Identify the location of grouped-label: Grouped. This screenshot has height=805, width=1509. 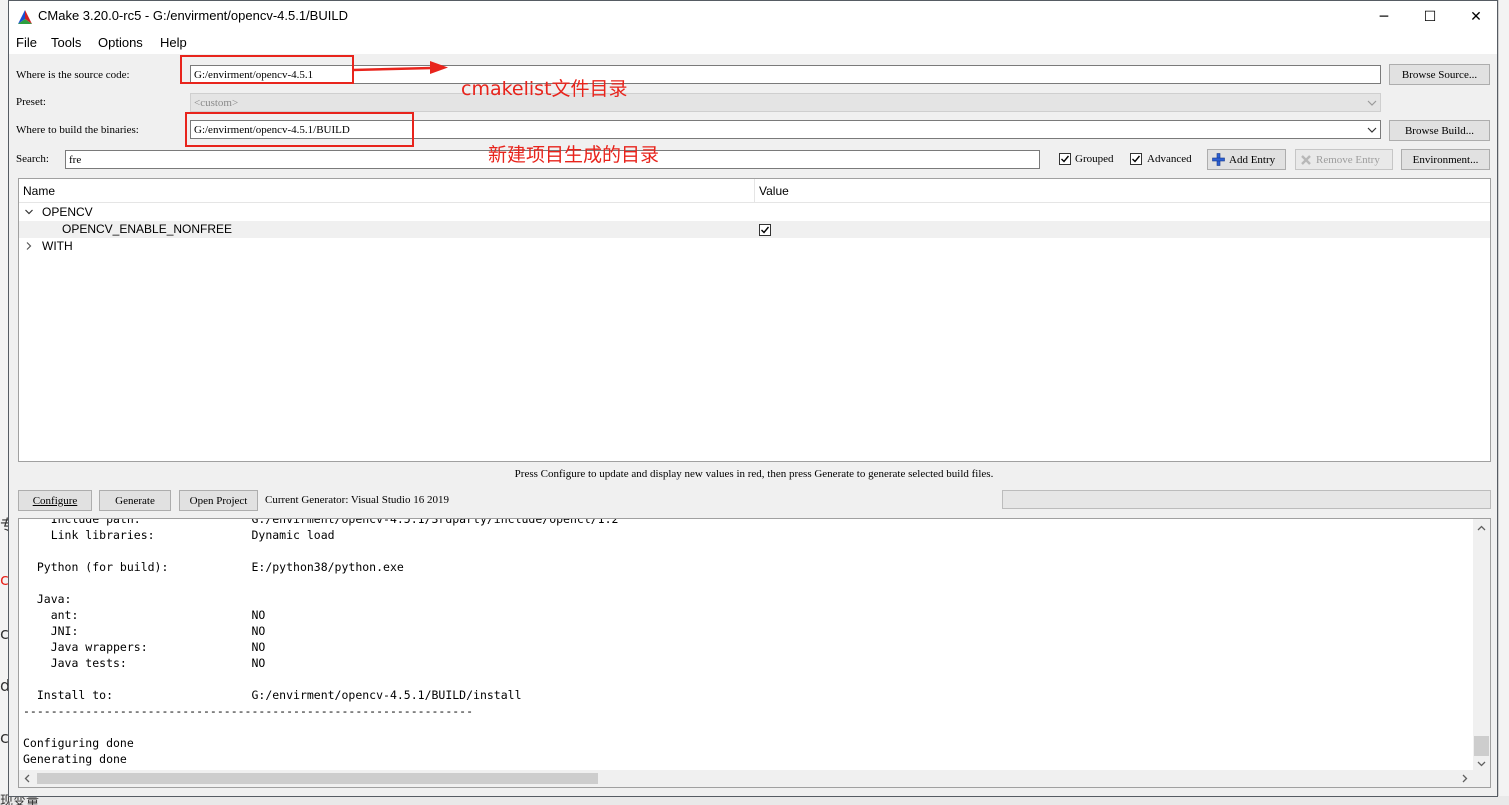
(1094, 159).